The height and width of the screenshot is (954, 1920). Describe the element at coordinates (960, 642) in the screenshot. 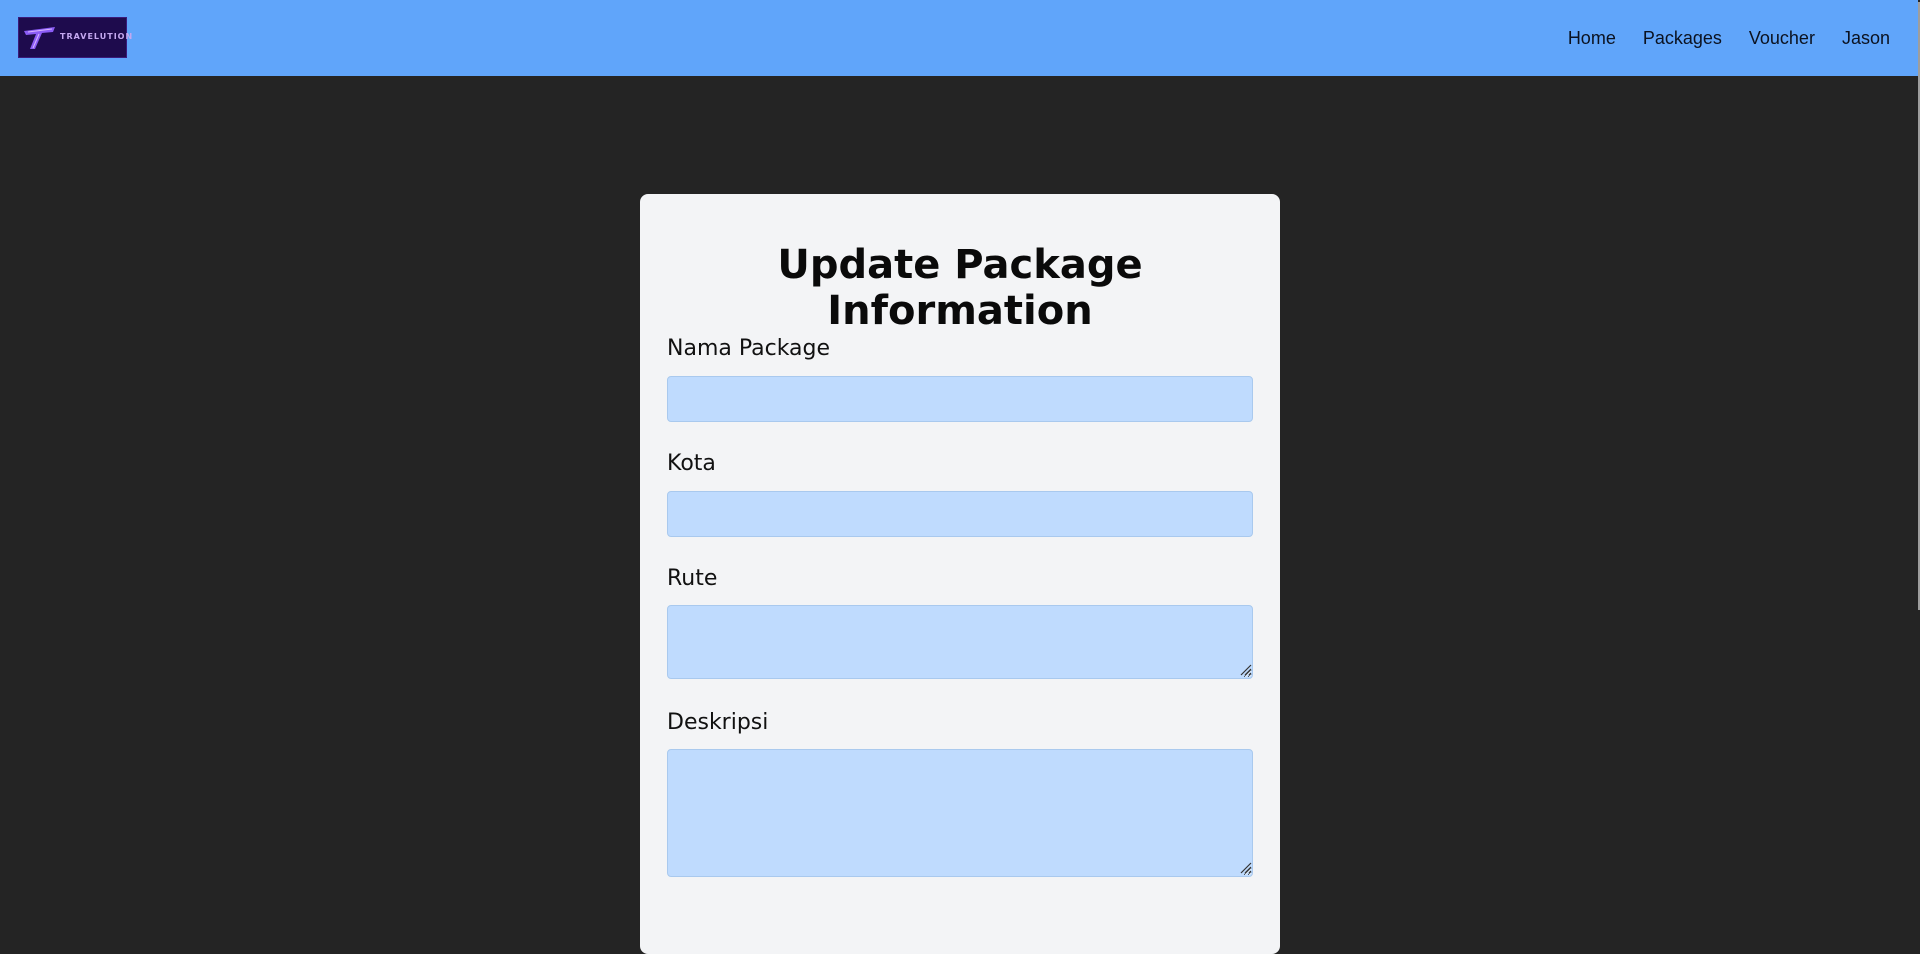

I see `rute-textarea` at that location.